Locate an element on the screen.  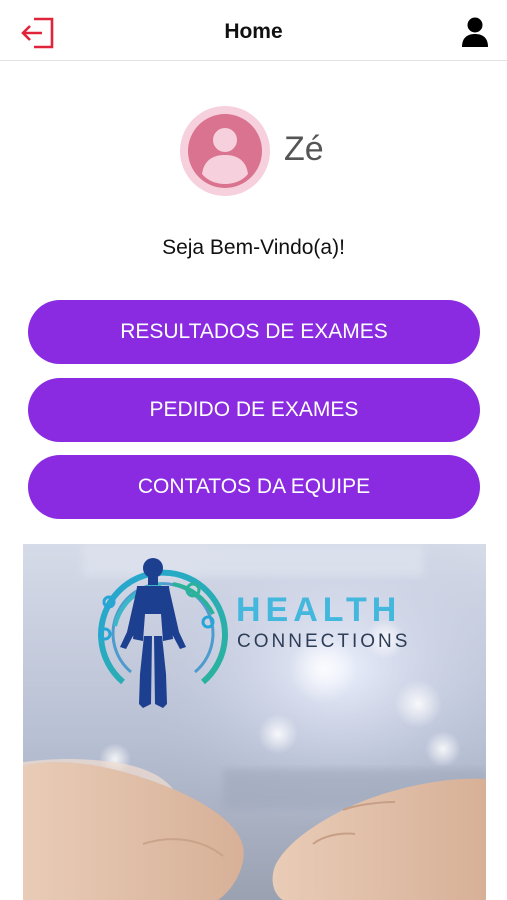
team-contacts-button: CONTATOS DA EQUIPE is located at coordinates (254, 487).